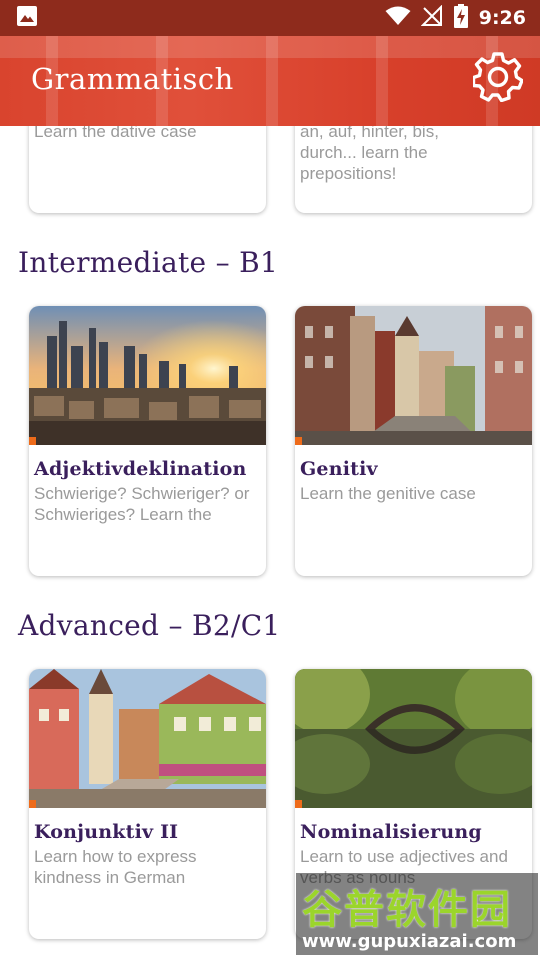 Image resolution: width=540 pixels, height=960 pixels. I want to click on city-skyline-image, so click(147, 375).